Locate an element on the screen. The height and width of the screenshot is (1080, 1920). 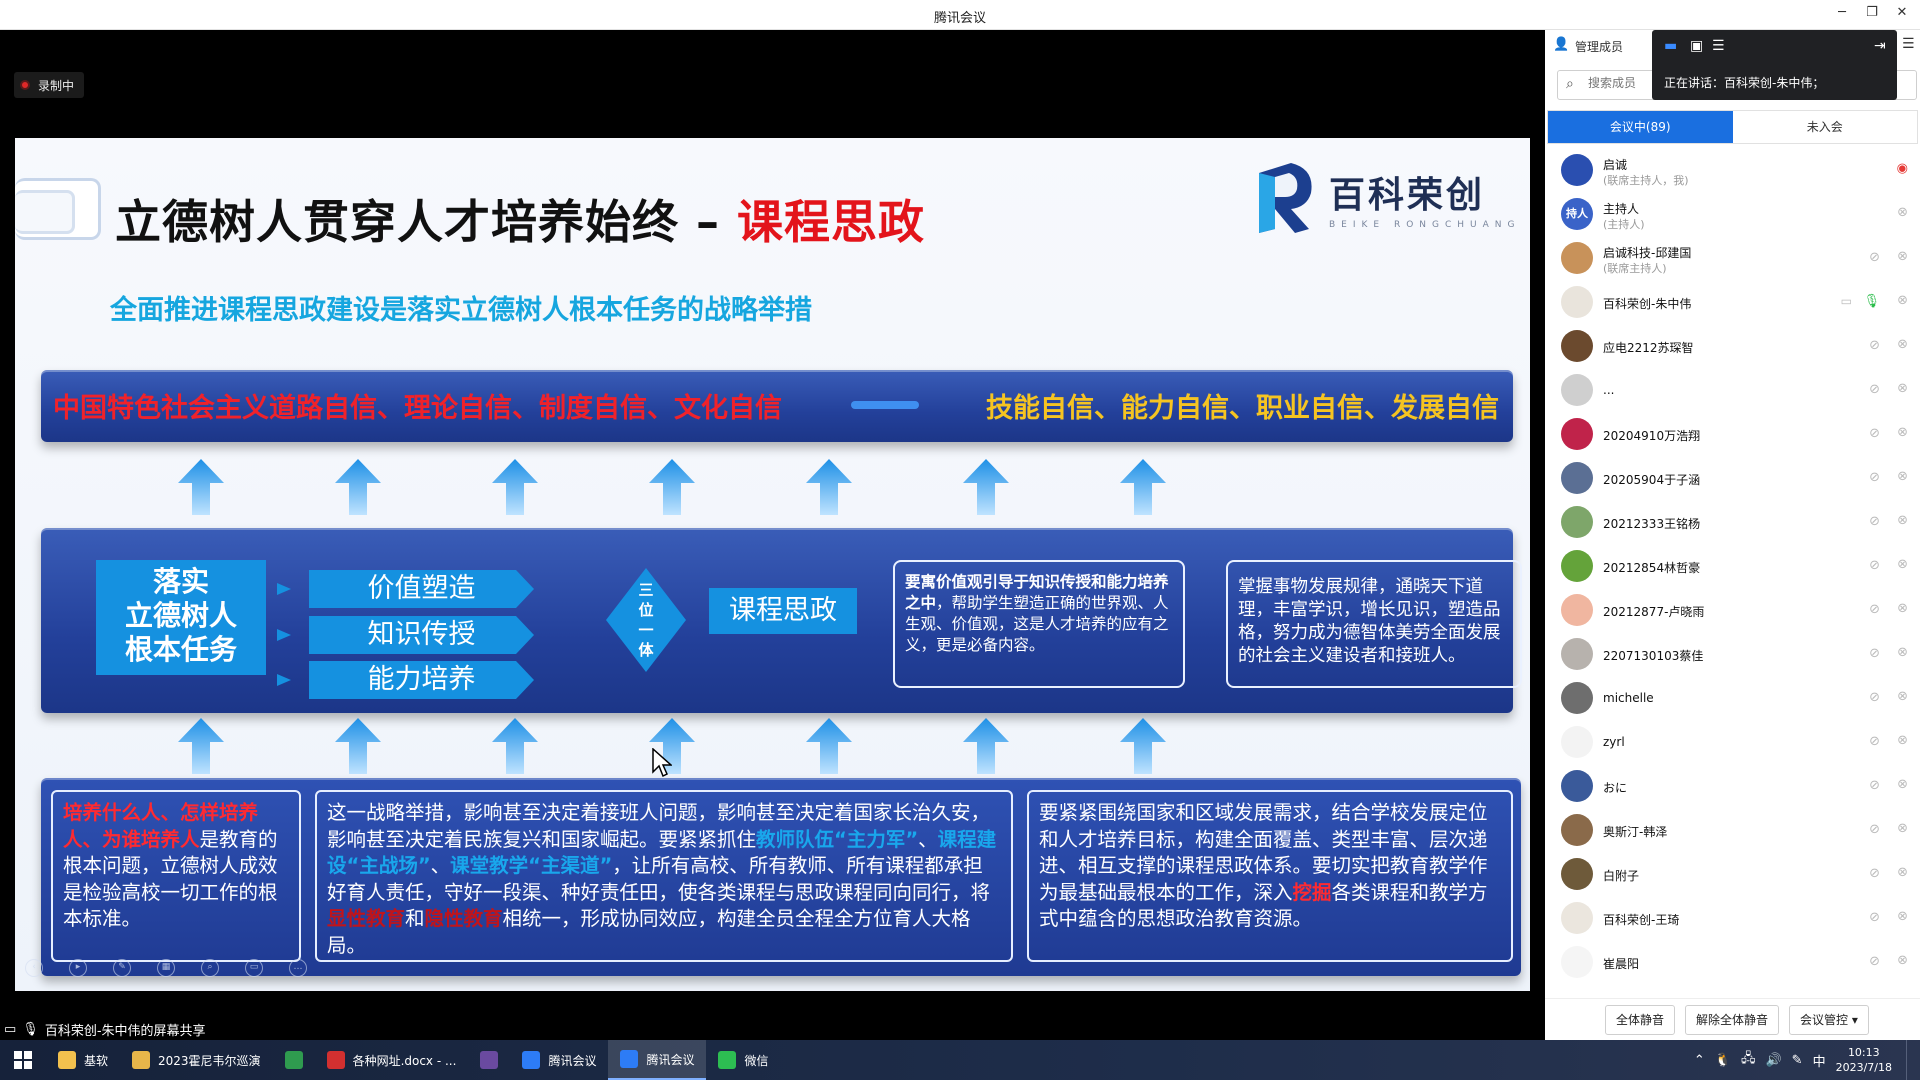
member-row: 启诚科技-邱建国 (联席主持人) ⊘ ⊗ is located at coordinates (1732, 258).